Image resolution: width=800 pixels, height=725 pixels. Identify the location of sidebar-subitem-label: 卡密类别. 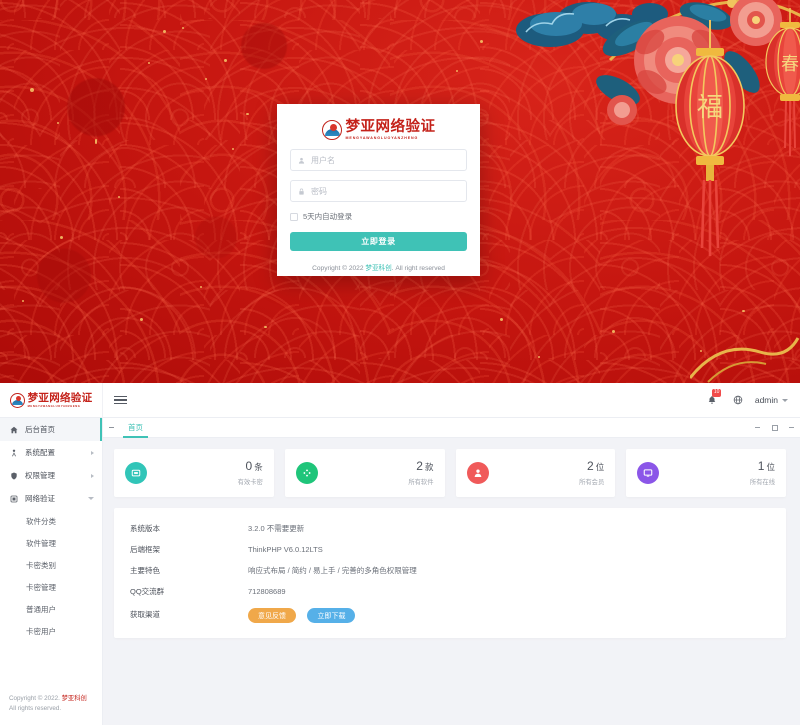
(41, 565).